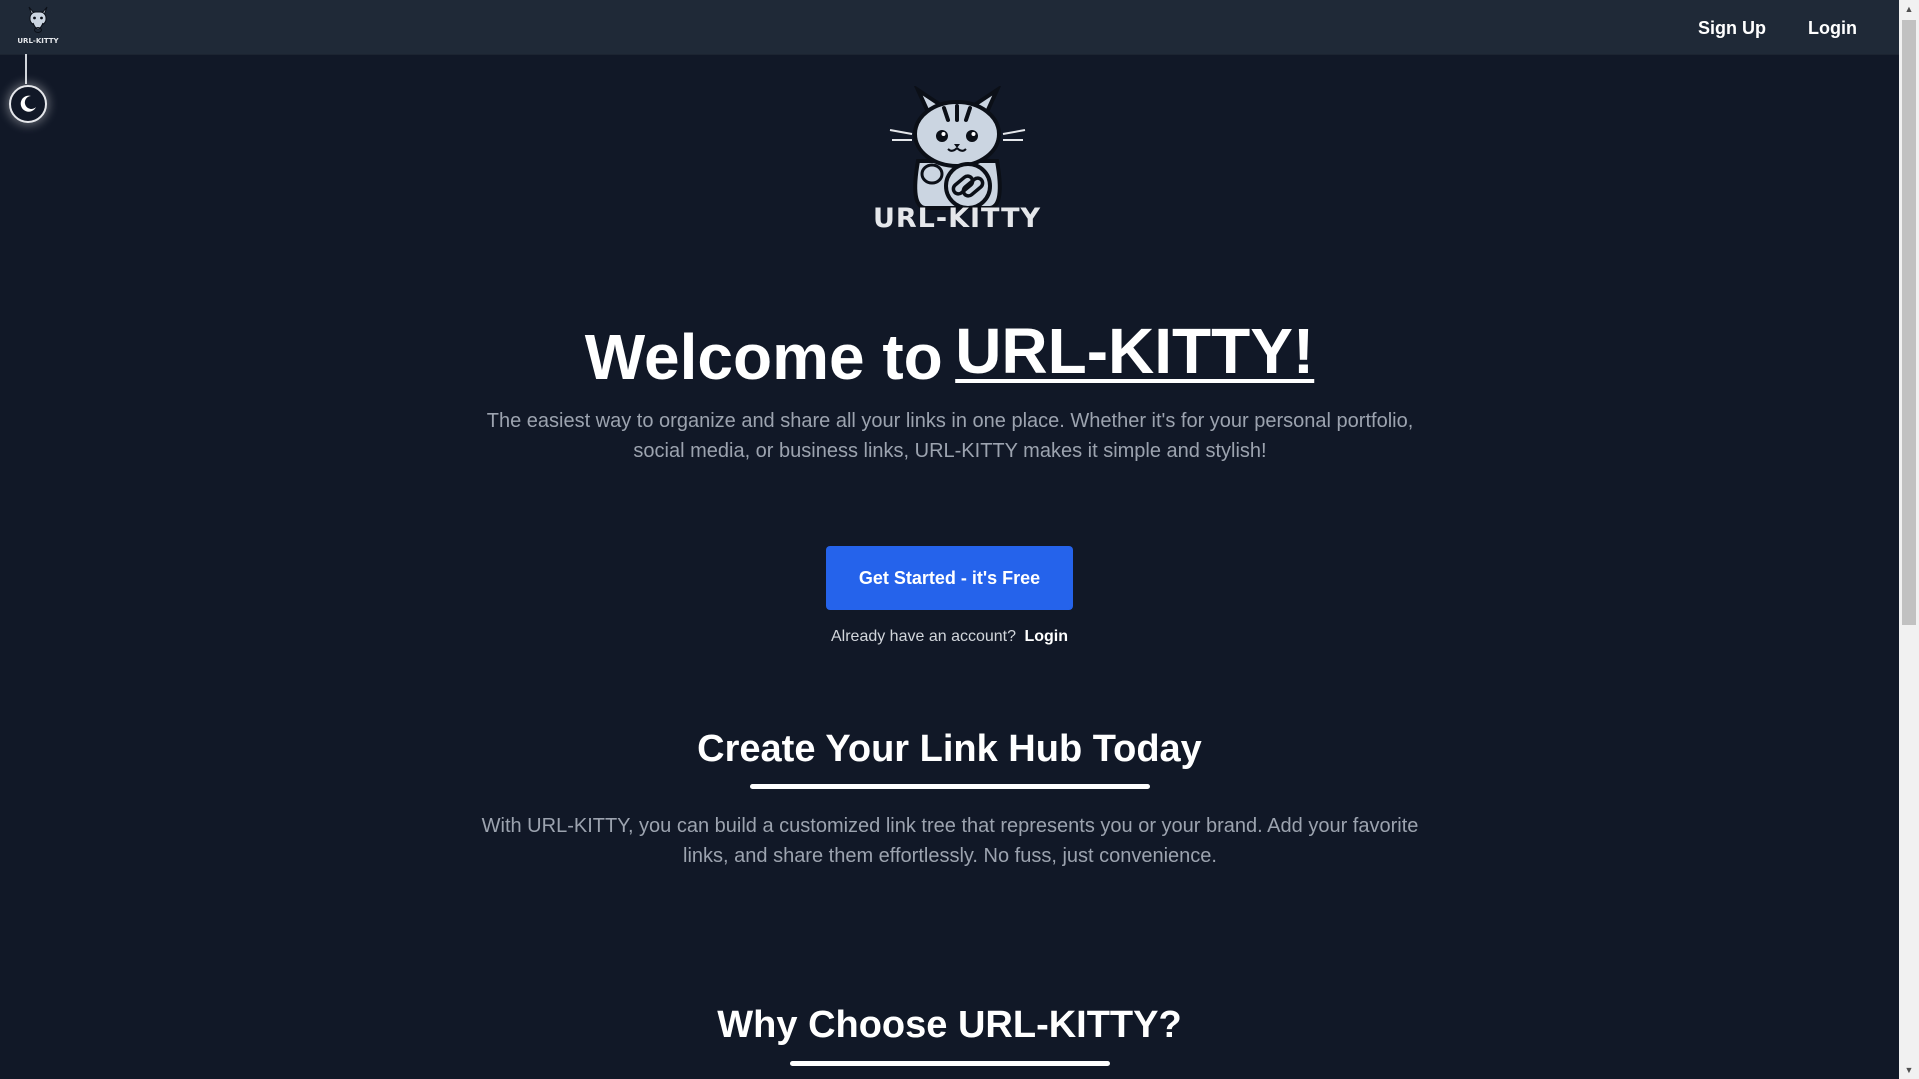  Describe the element at coordinates (950, 786) in the screenshot. I see `create-section-underline` at that location.